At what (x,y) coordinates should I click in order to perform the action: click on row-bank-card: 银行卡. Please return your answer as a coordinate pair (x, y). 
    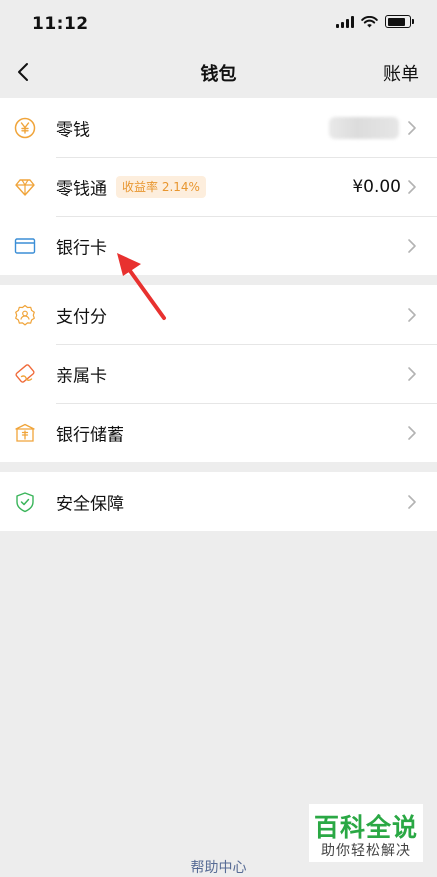
    Looking at the image, I should click on (218, 245).